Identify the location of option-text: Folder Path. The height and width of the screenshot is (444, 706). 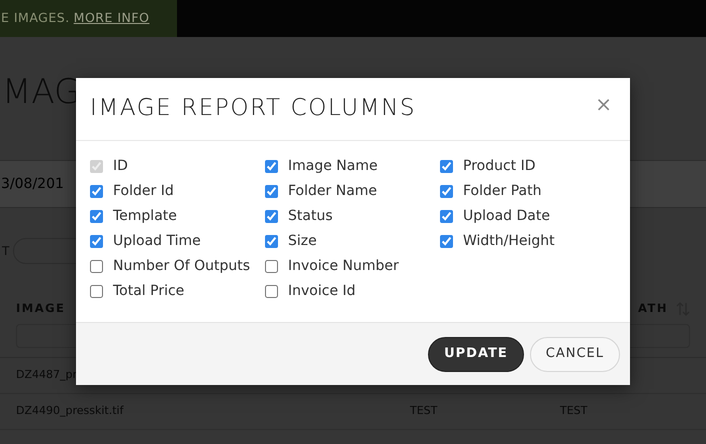
(502, 191).